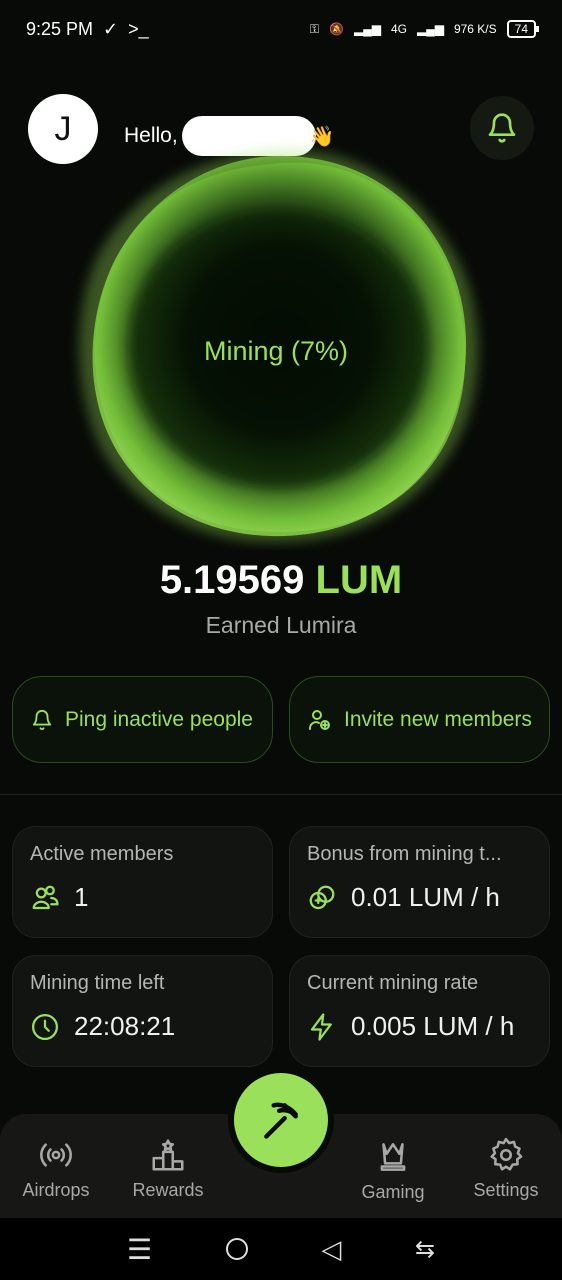  What do you see at coordinates (281, 1249) in the screenshot?
I see `system-nav-bar: ☰ ◁ ⇆` at bounding box center [281, 1249].